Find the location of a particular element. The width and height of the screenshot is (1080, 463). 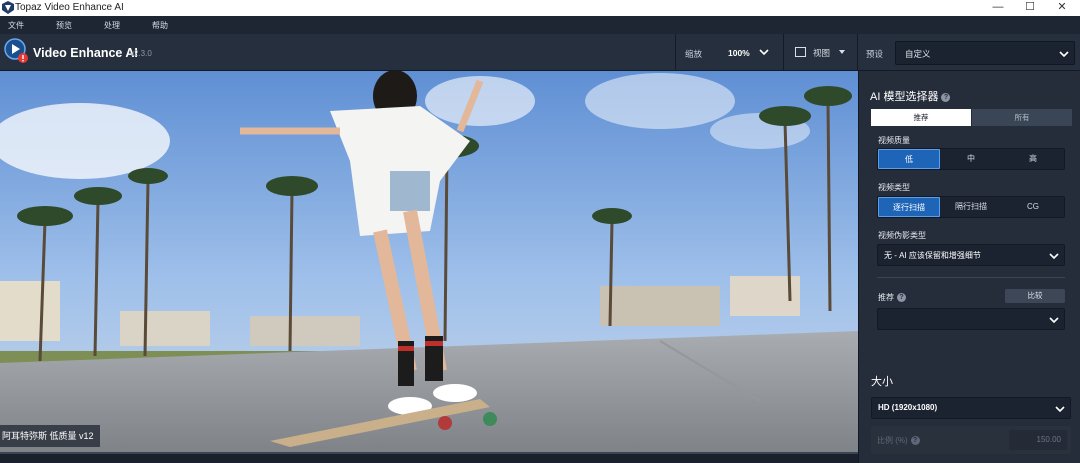

zoom-value: 100% is located at coordinates (739, 53).